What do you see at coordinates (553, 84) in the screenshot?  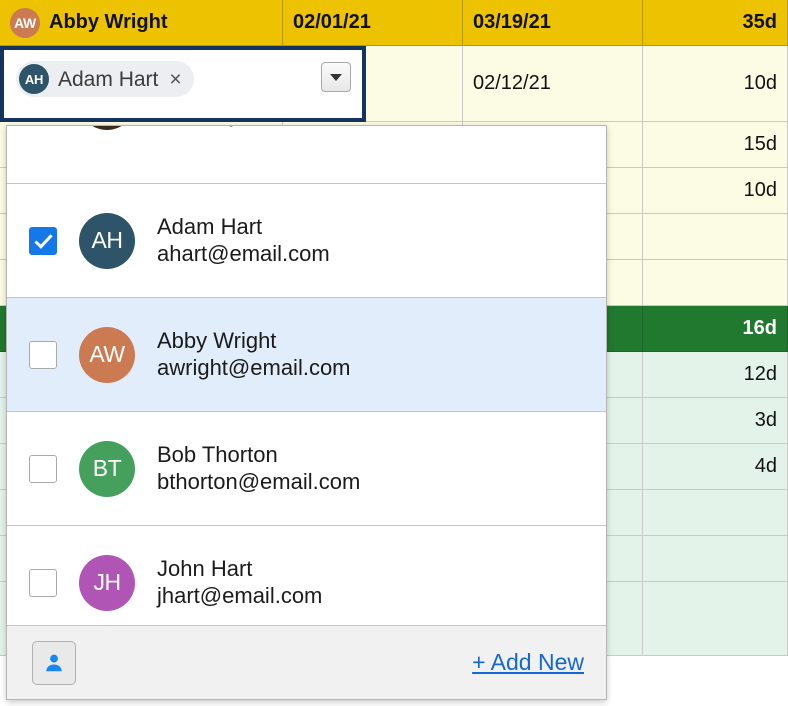 I see `cell-end-date: 02/12/21` at bounding box center [553, 84].